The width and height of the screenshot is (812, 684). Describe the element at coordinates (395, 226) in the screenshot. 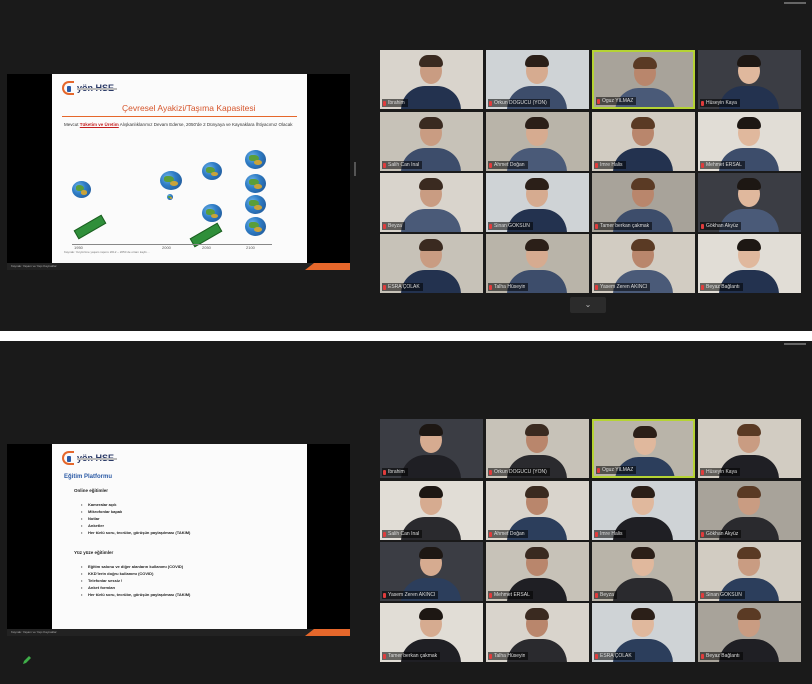

I see `participant-name: Beyza` at that location.